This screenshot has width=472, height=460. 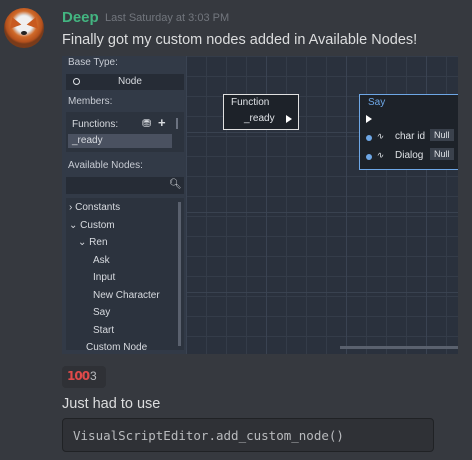 What do you see at coordinates (101, 312) in the screenshot?
I see `tree-item-say: Say` at bounding box center [101, 312].